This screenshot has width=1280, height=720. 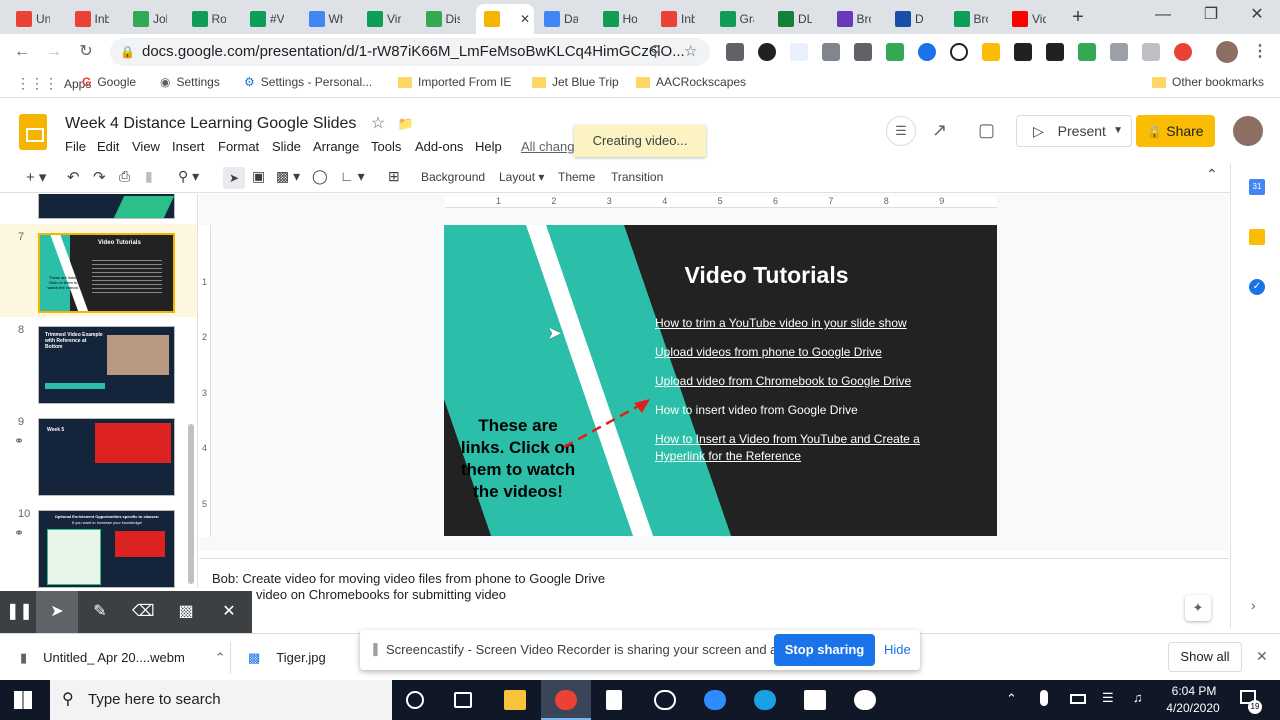 I want to click on explore-icon: ✦, so click(x=1198, y=608).